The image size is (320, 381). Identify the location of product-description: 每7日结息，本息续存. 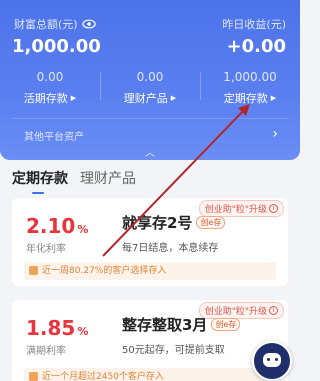
(170, 248).